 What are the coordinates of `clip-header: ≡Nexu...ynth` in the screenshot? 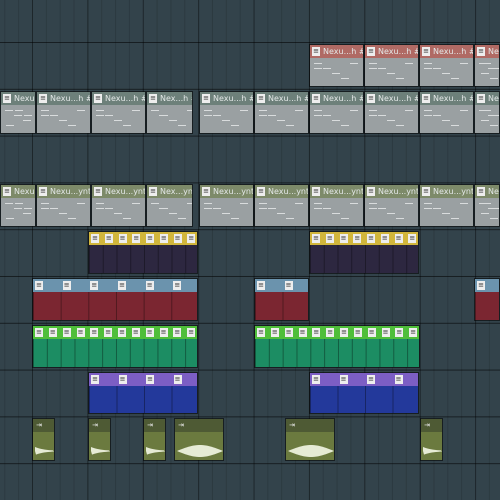 It's located at (226, 192).